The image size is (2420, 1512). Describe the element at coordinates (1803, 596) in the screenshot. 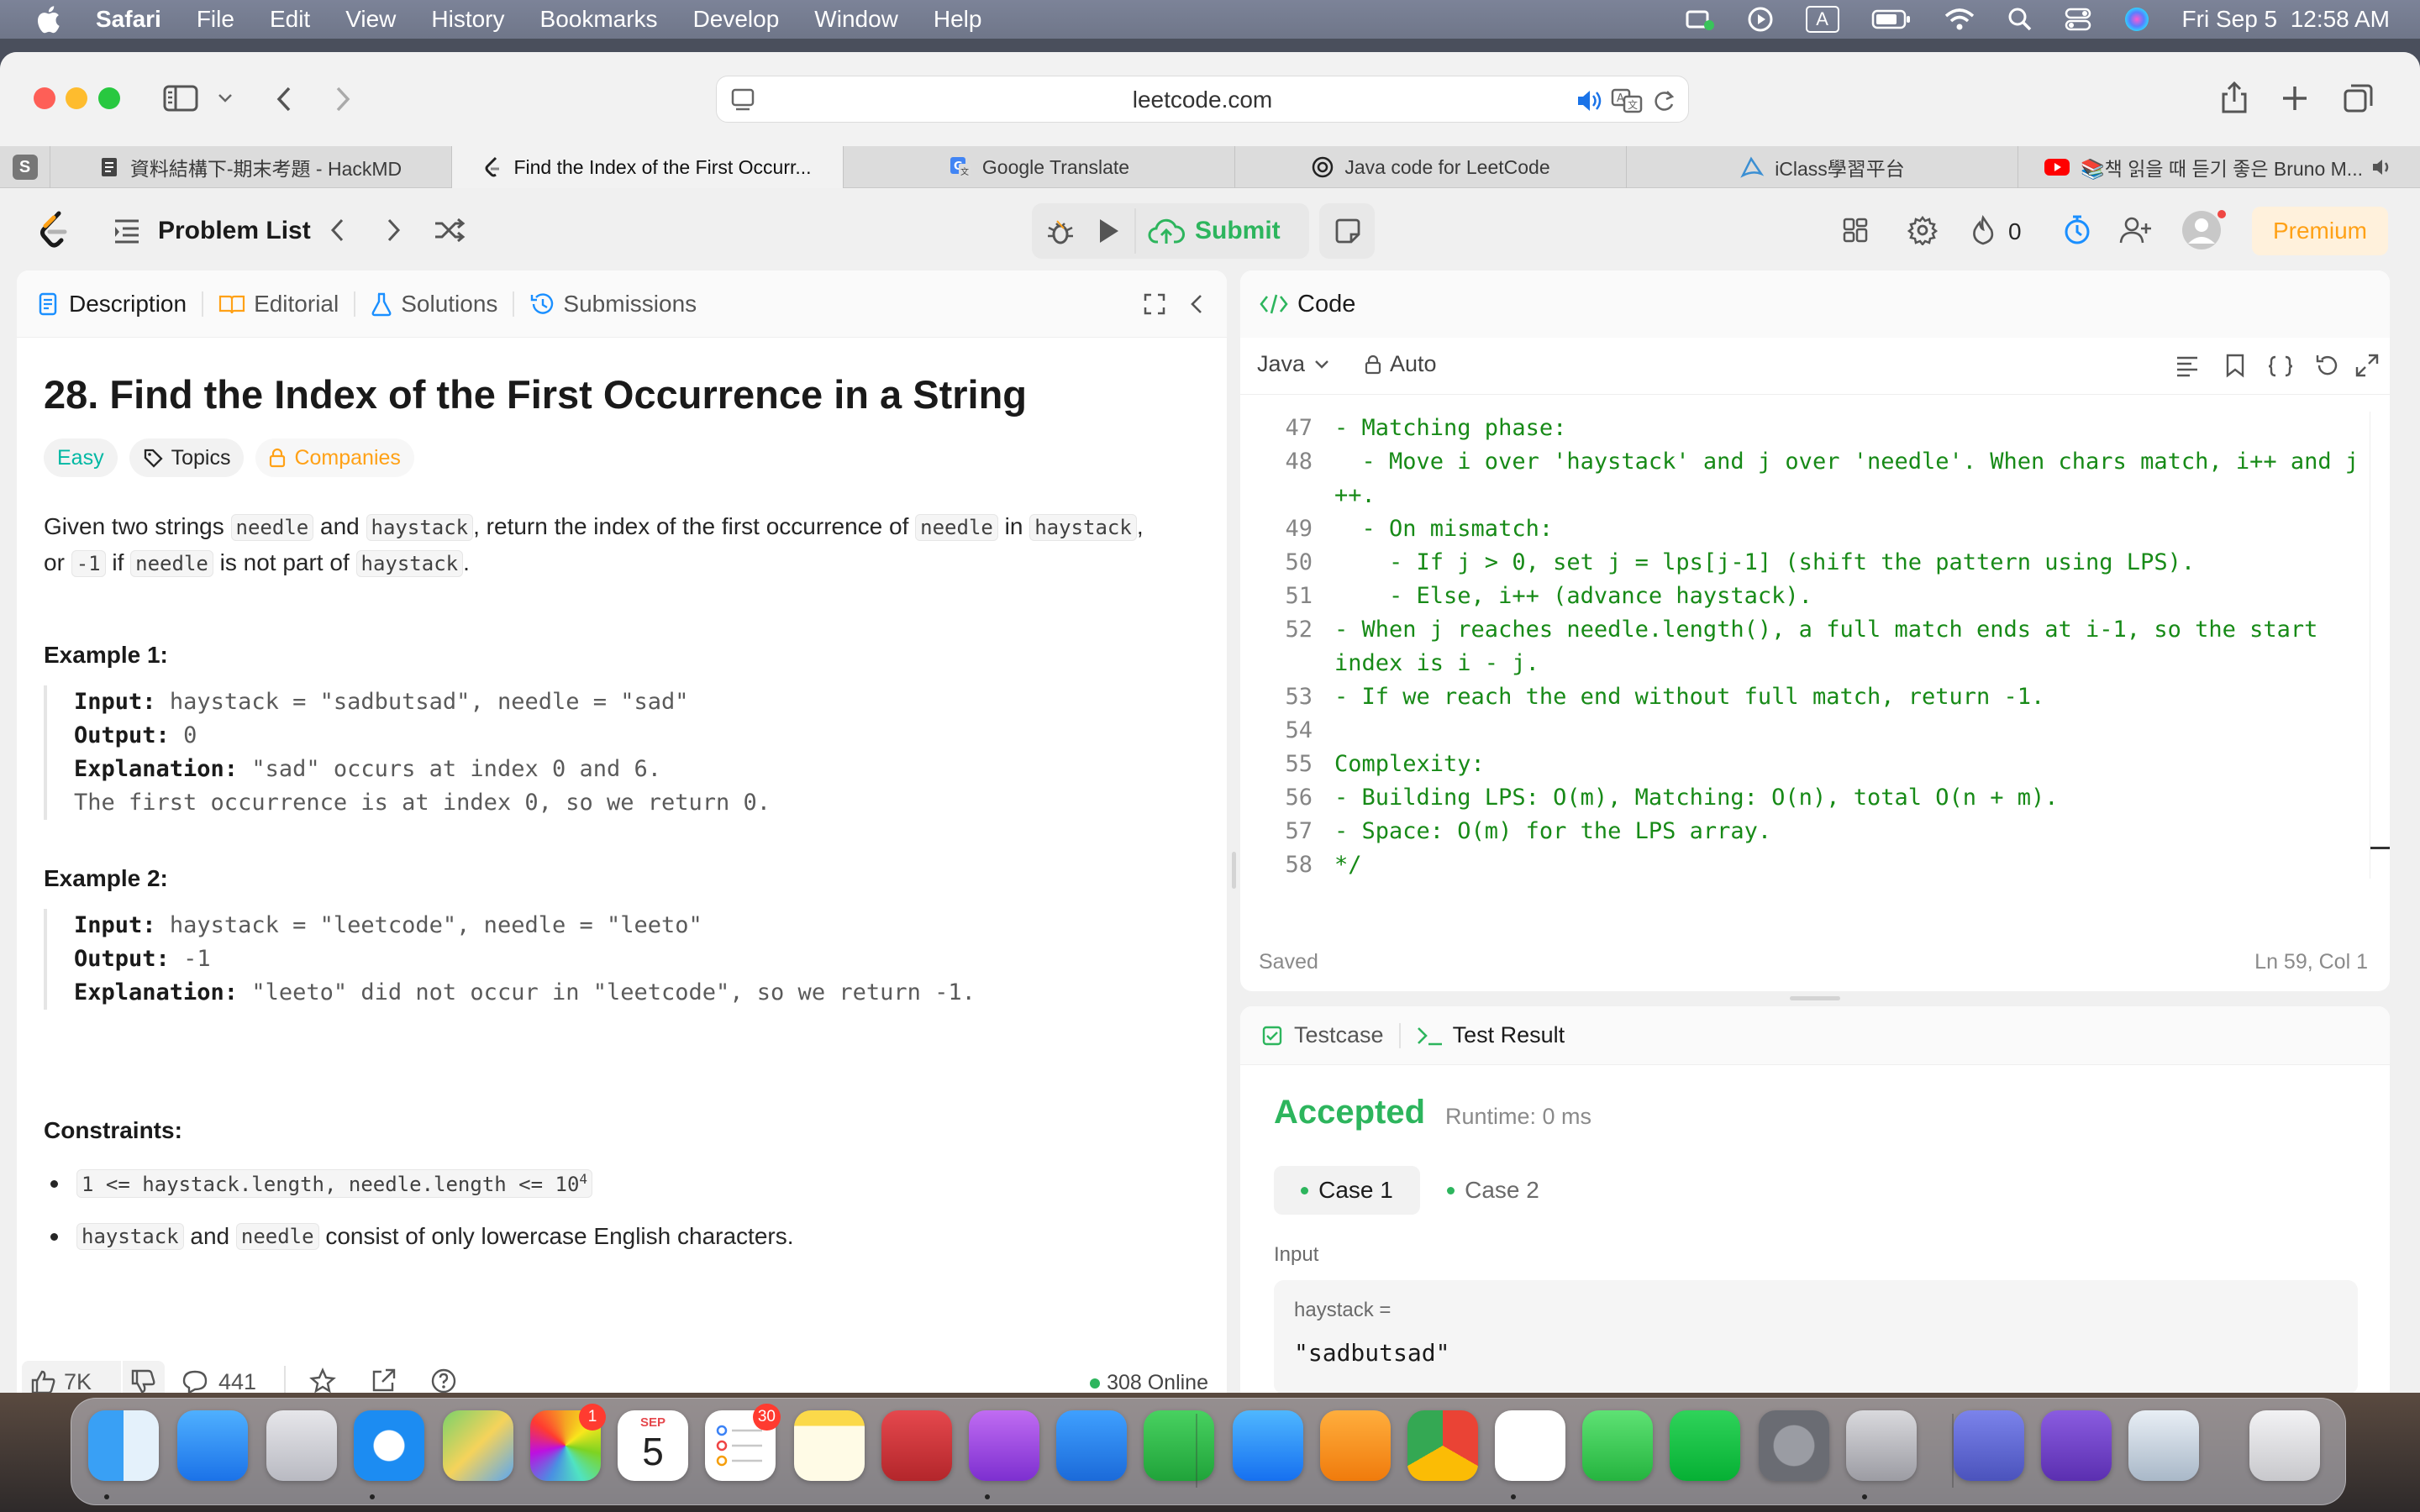

I see `code-line: 51 - Else, i++ (advance haystack).` at that location.